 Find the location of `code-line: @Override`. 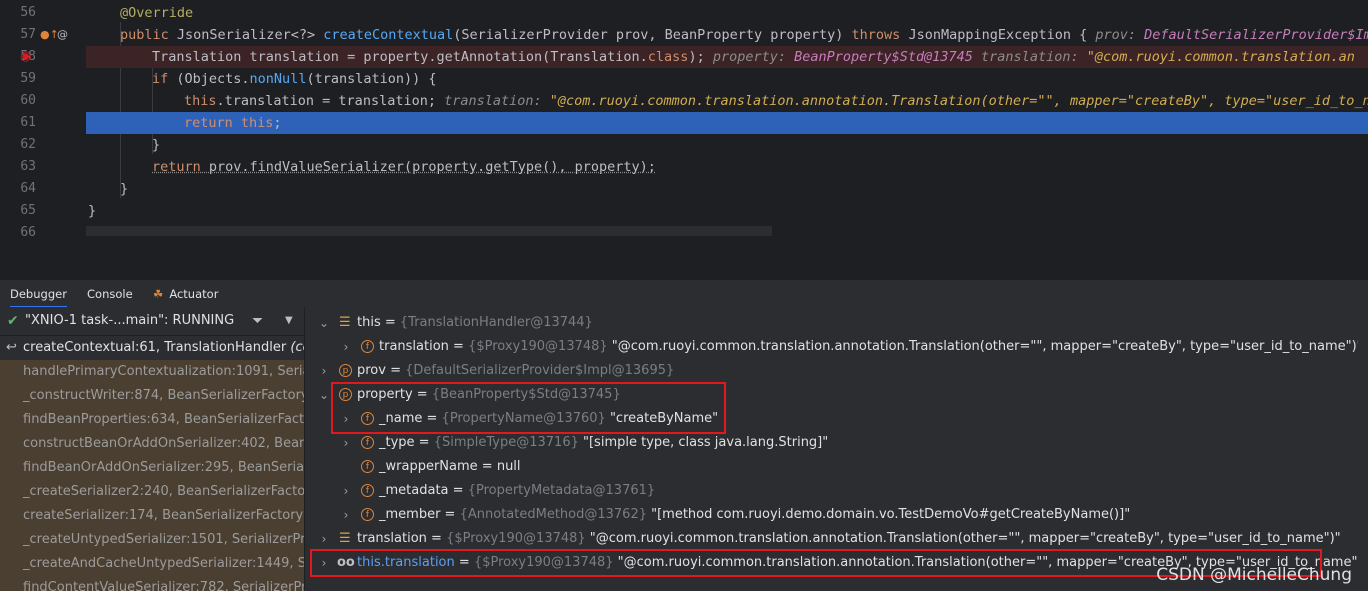

code-line: @Override is located at coordinates (727, 13).